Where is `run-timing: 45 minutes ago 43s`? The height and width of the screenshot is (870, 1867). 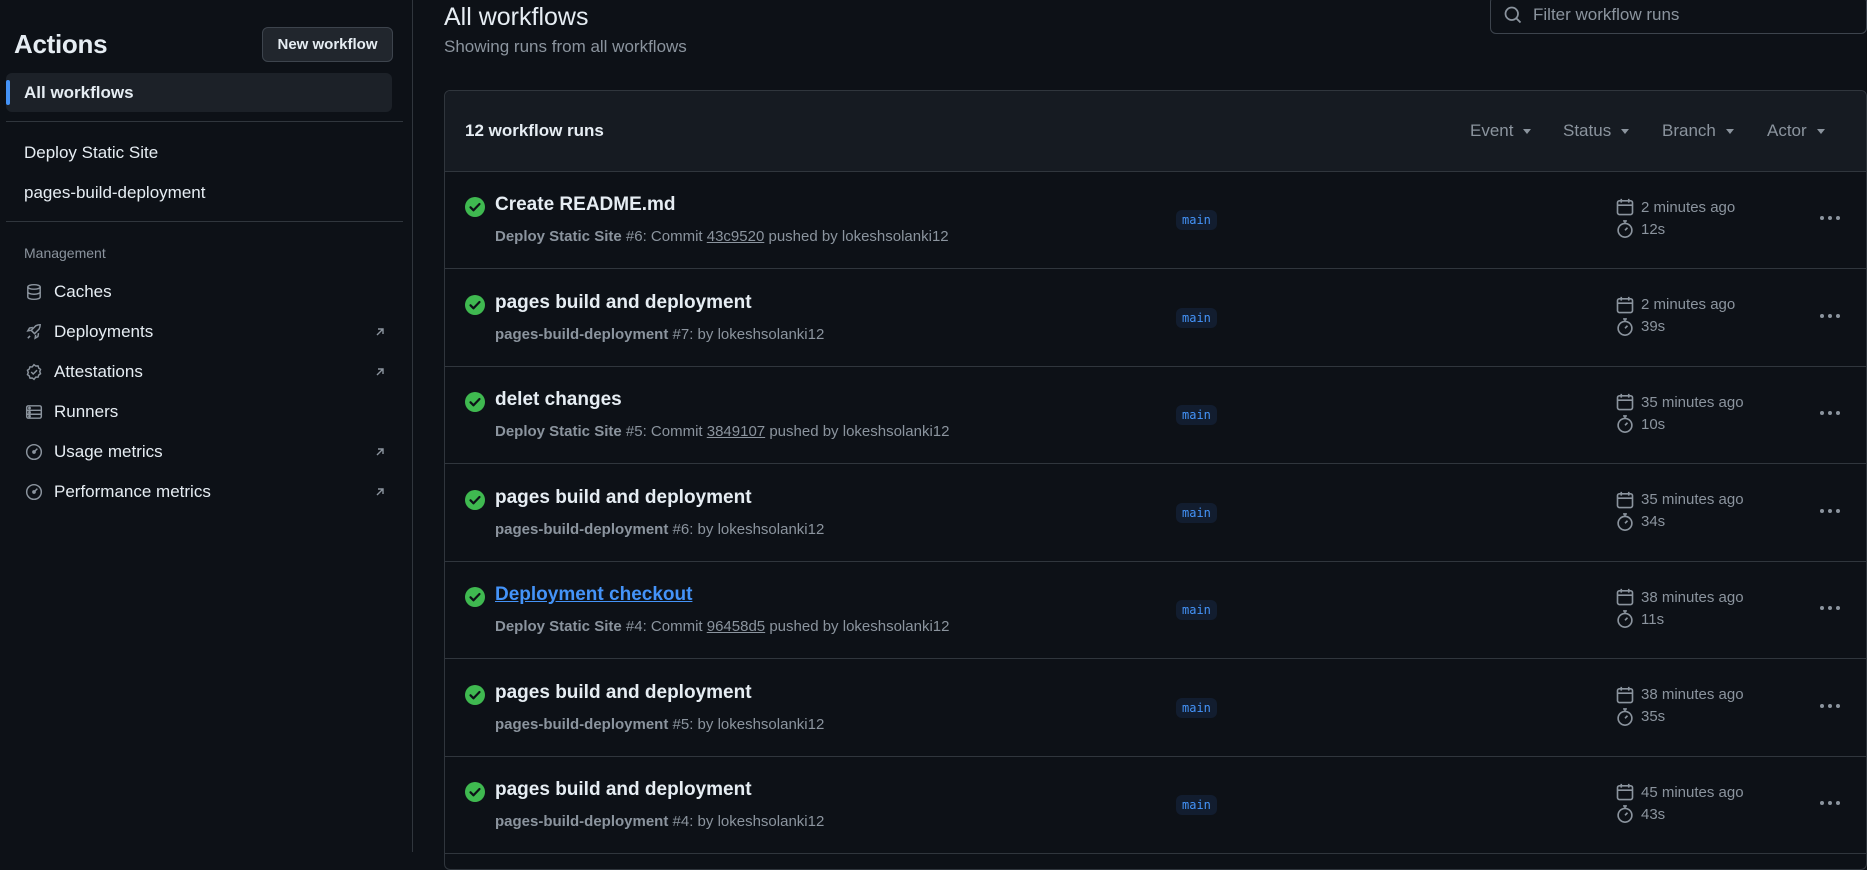 run-timing: 45 minutes ago 43s is located at coordinates (1679, 803).